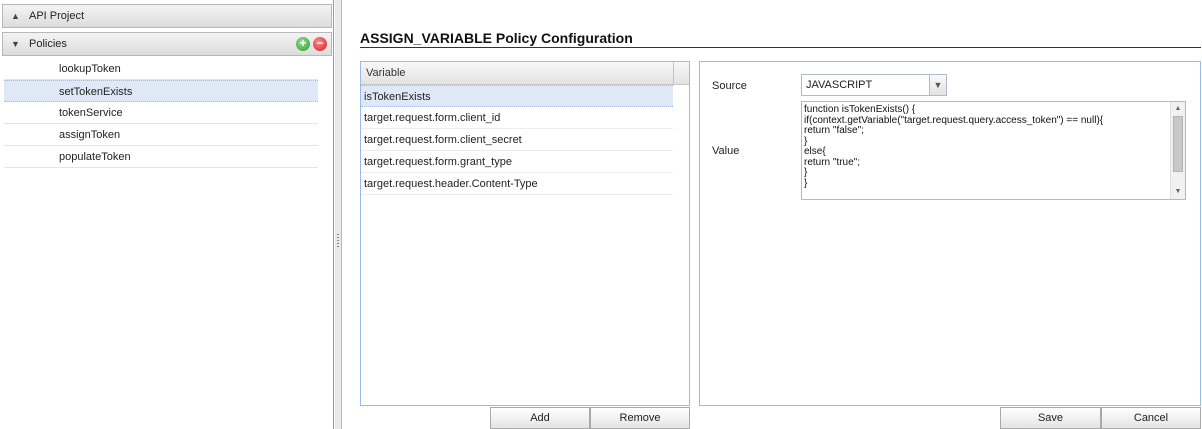 Image resolution: width=1202 pixels, height=429 pixels. Describe the element at coordinates (525, 73) in the screenshot. I see `variable-column-header: Variable` at that location.